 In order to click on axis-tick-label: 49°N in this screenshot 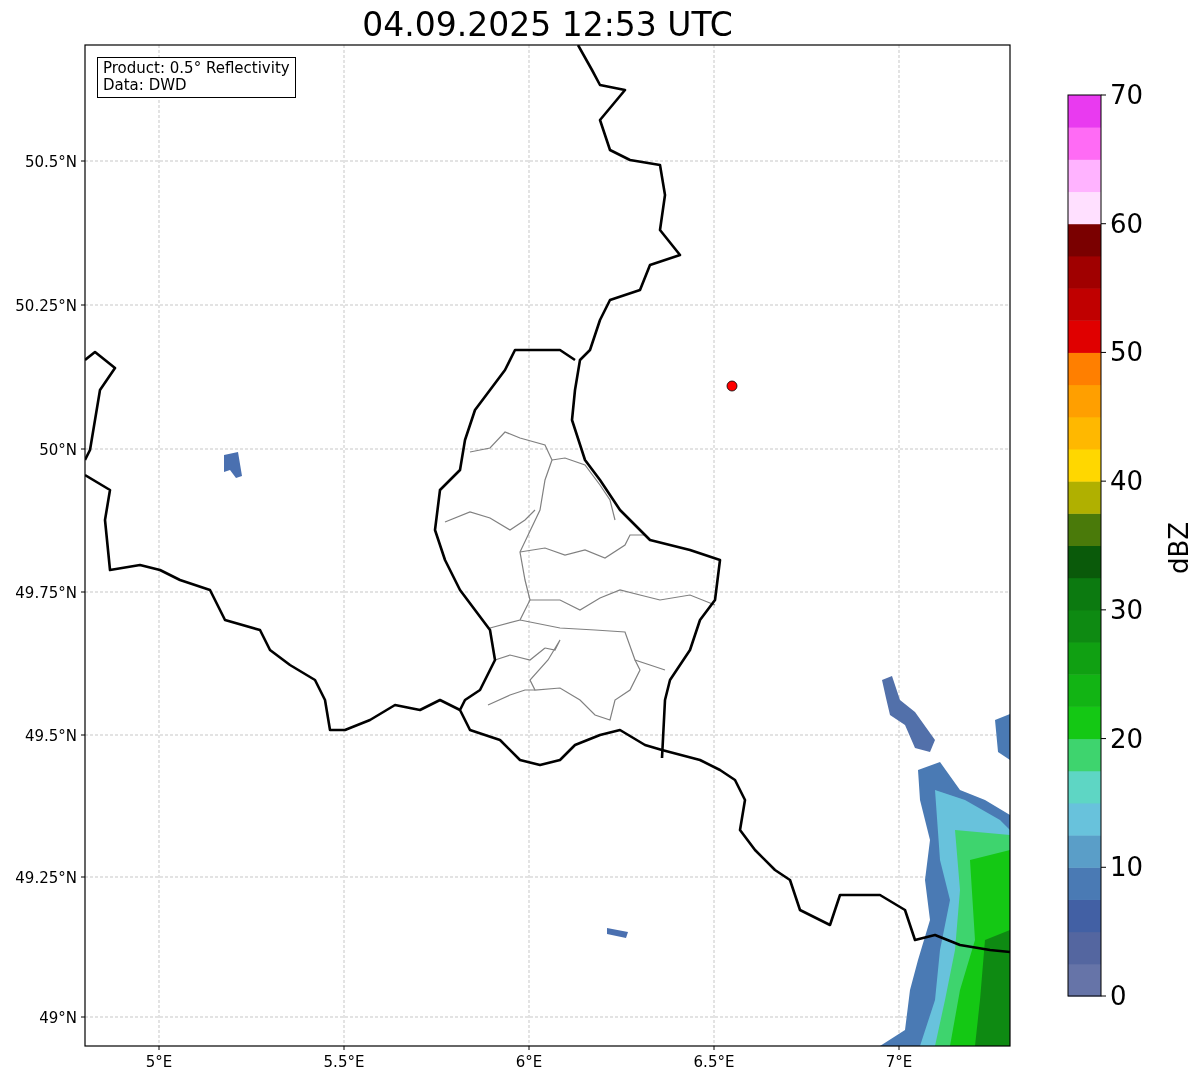, I will do `click(58, 1018)`.